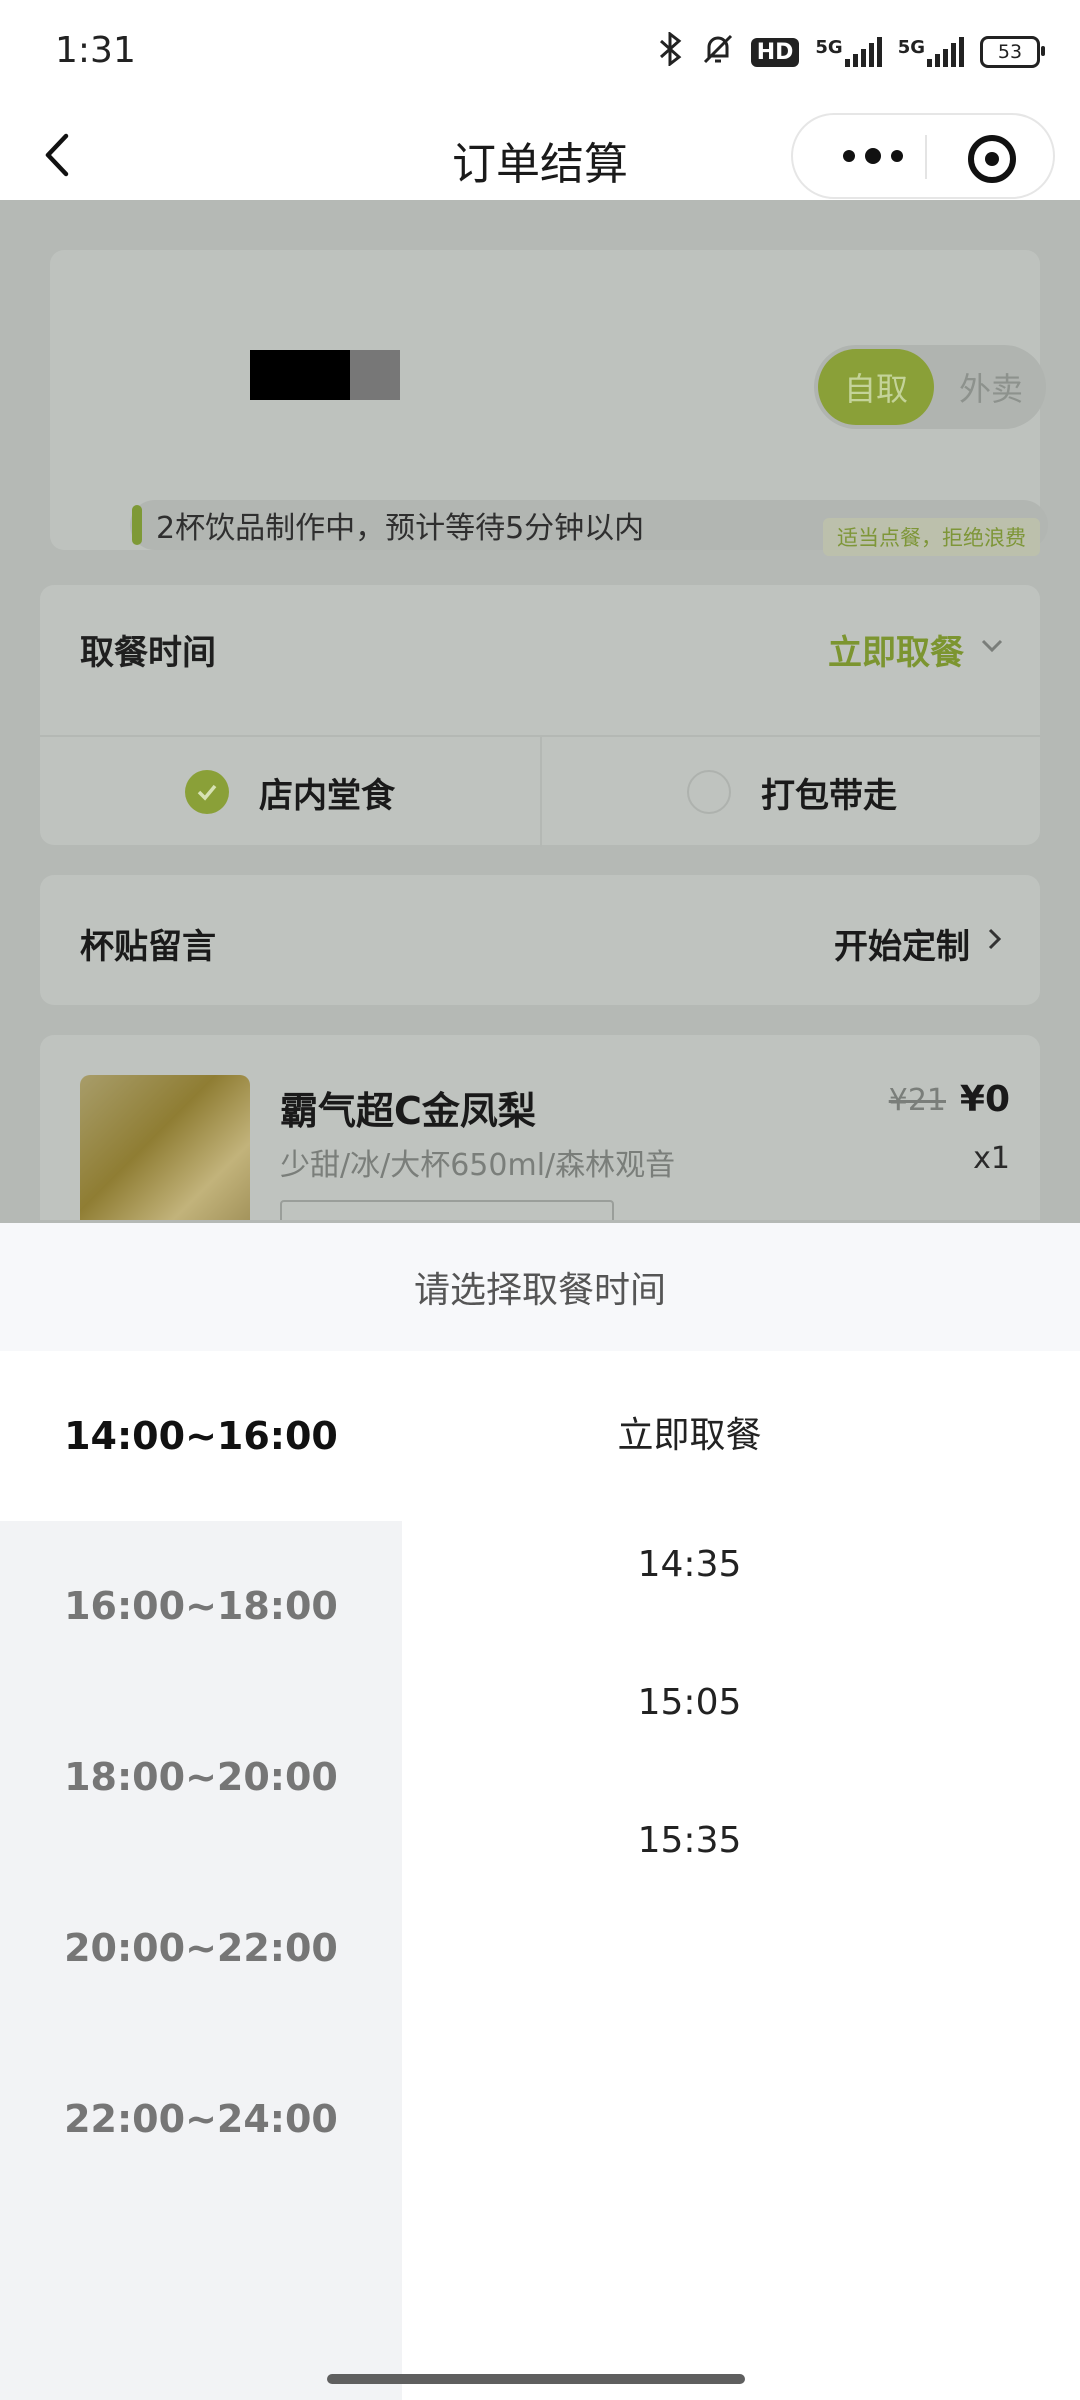 The width and height of the screenshot is (1080, 2400). What do you see at coordinates (718, 52) in the screenshot?
I see `mute-bell-icon` at bounding box center [718, 52].